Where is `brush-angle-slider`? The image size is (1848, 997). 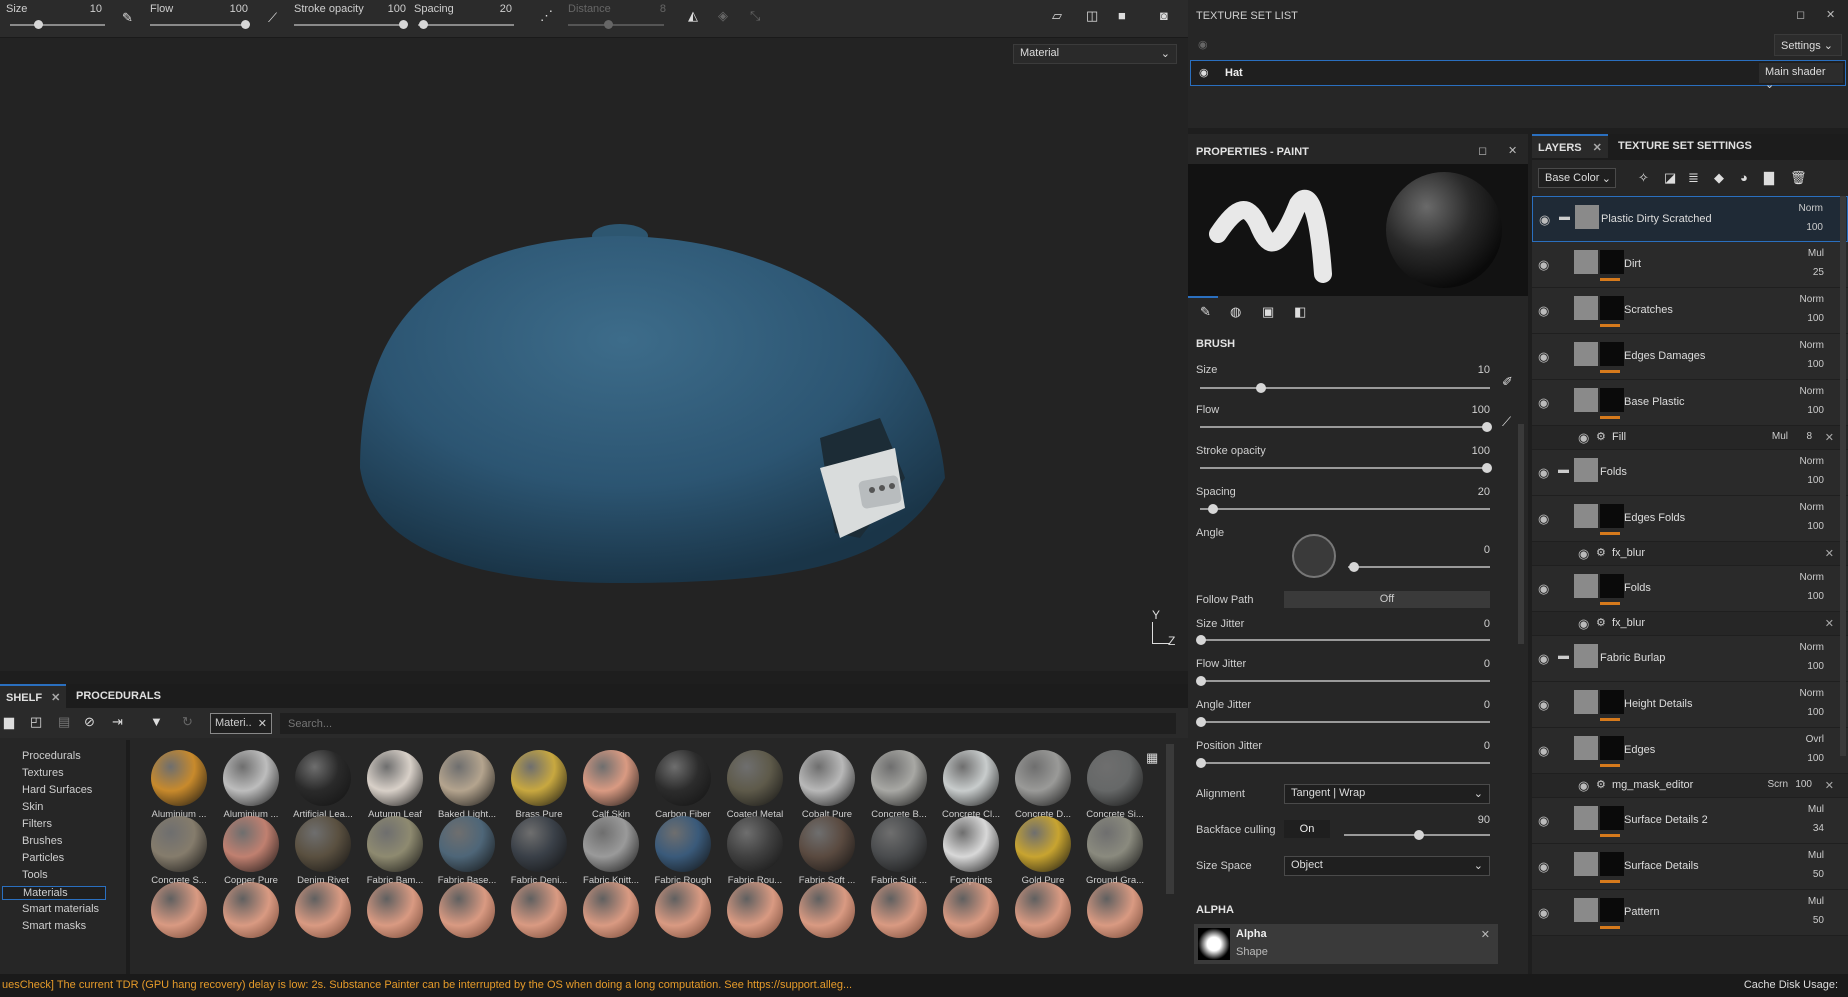
brush-angle-slider is located at coordinates (1419, 567).